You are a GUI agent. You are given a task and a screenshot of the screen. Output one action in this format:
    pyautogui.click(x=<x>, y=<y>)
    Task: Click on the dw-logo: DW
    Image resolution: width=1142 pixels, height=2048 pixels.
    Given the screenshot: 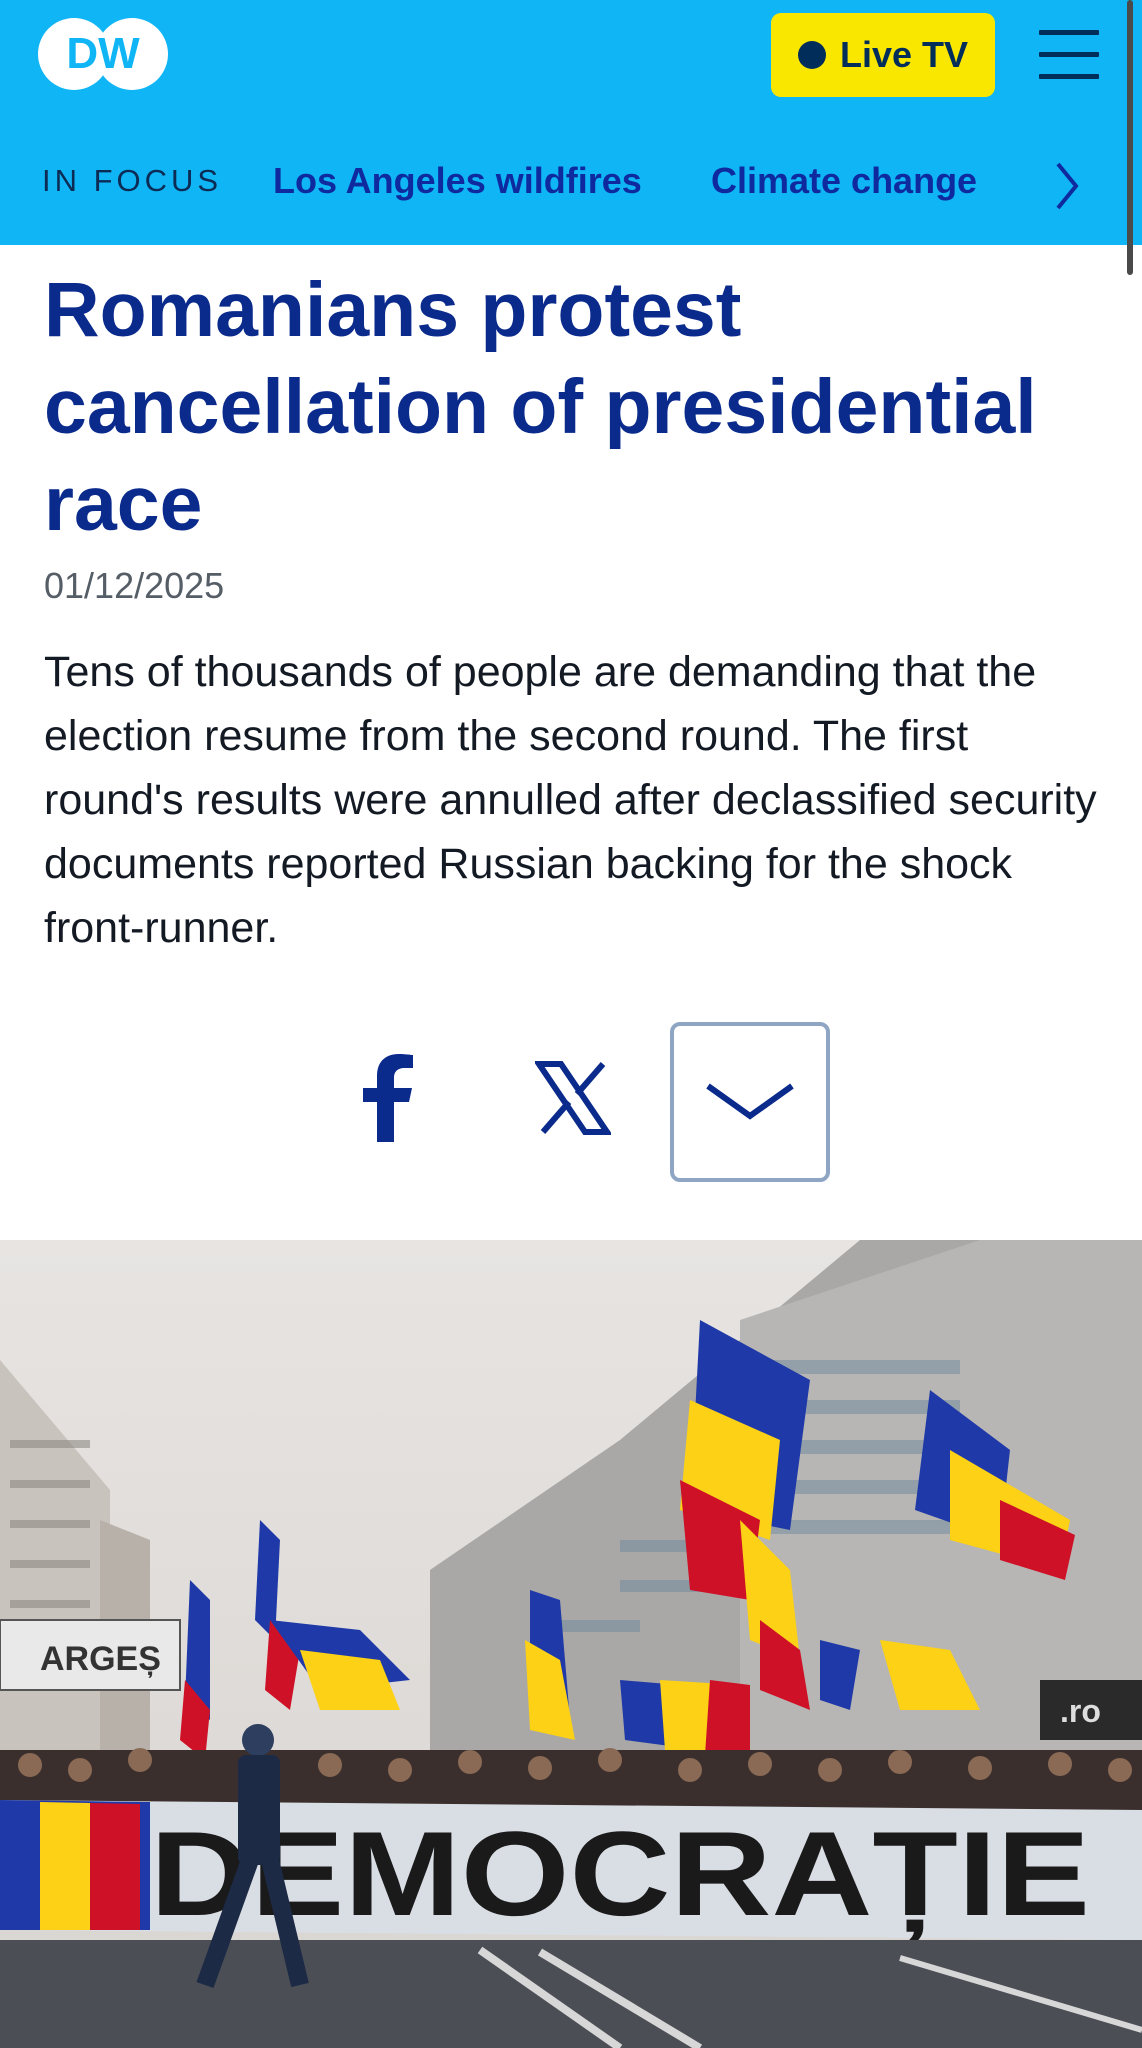 What is the action you would take?
    pyautogui.click(x=103, y=54)
    